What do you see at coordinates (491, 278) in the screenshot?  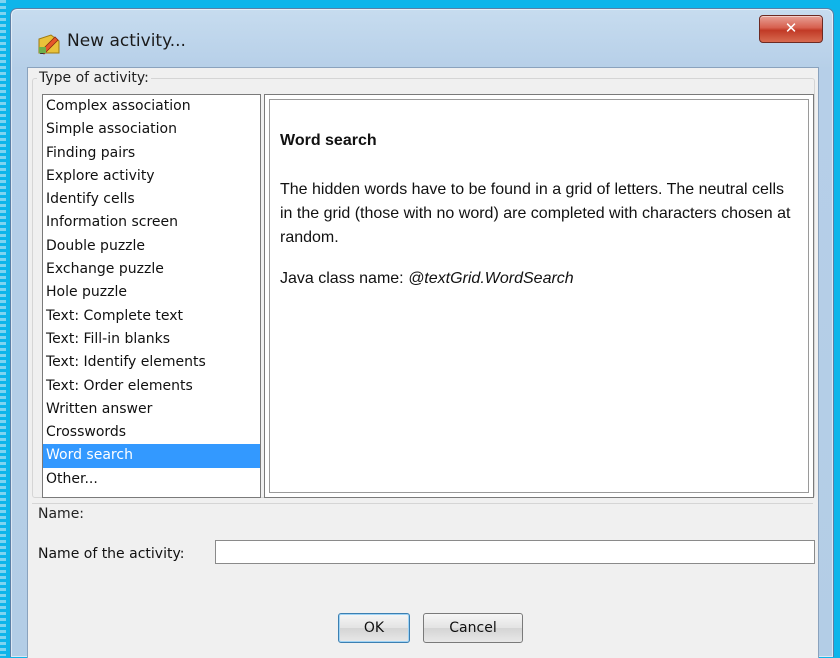 I see `java-class-value: @textGrid.WordSearch` at bounding box center [491, 278].